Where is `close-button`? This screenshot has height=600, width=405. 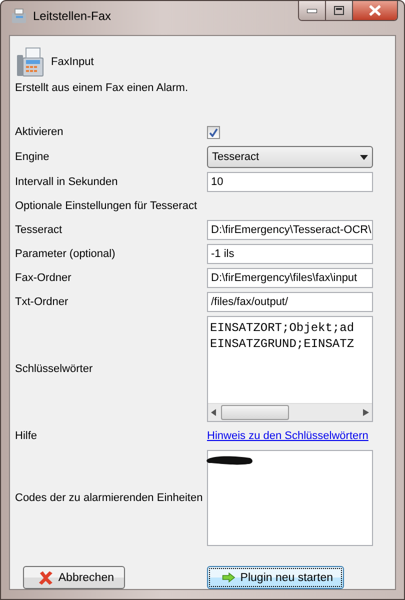 close-button is located at coordinates (374, 10).